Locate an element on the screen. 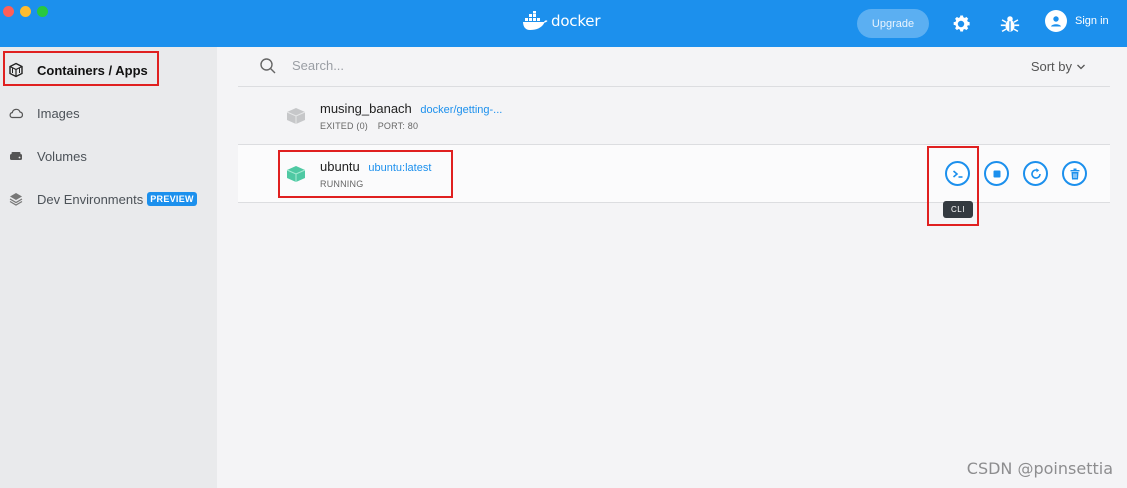  settings-button is located at coordinates (961, 24).